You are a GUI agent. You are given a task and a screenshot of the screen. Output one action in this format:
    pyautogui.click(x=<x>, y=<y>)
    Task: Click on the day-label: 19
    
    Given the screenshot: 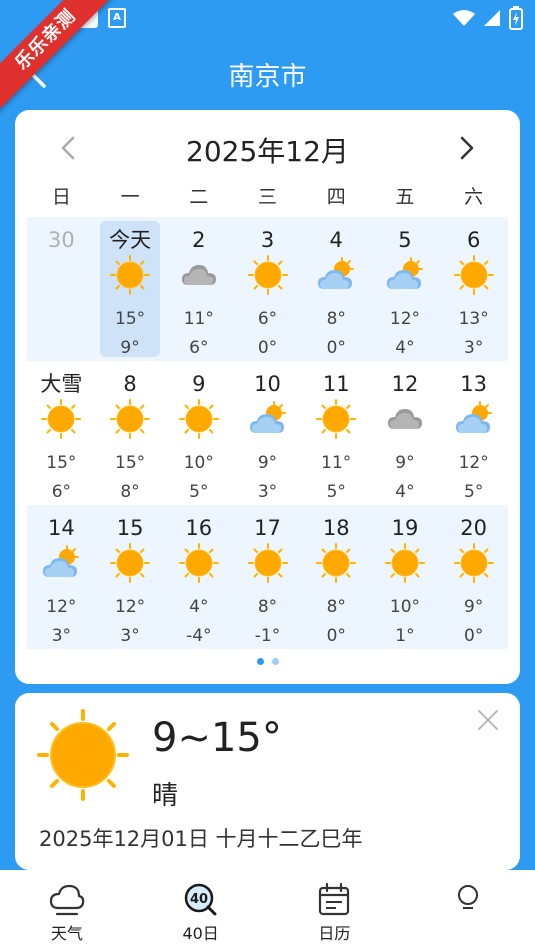 What is the action you would take?
    pyautogui.click(x=405, y=528)
    